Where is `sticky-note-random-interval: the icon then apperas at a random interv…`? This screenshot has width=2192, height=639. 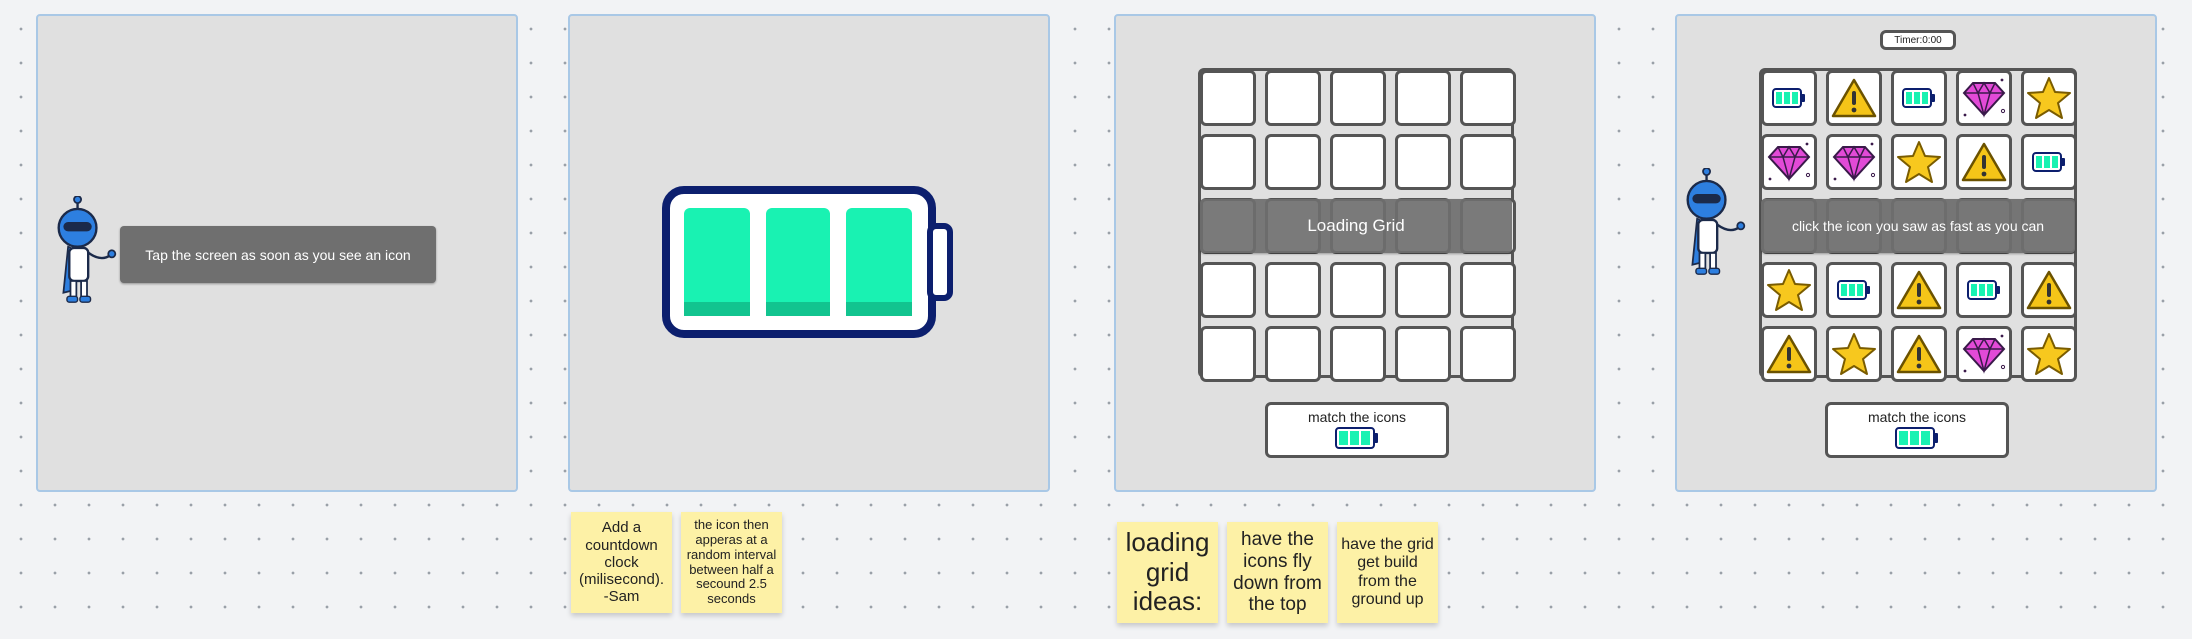 sticky-note-random-interval: the icon then apperas at a random interv… is located at coordinates (731, 562).